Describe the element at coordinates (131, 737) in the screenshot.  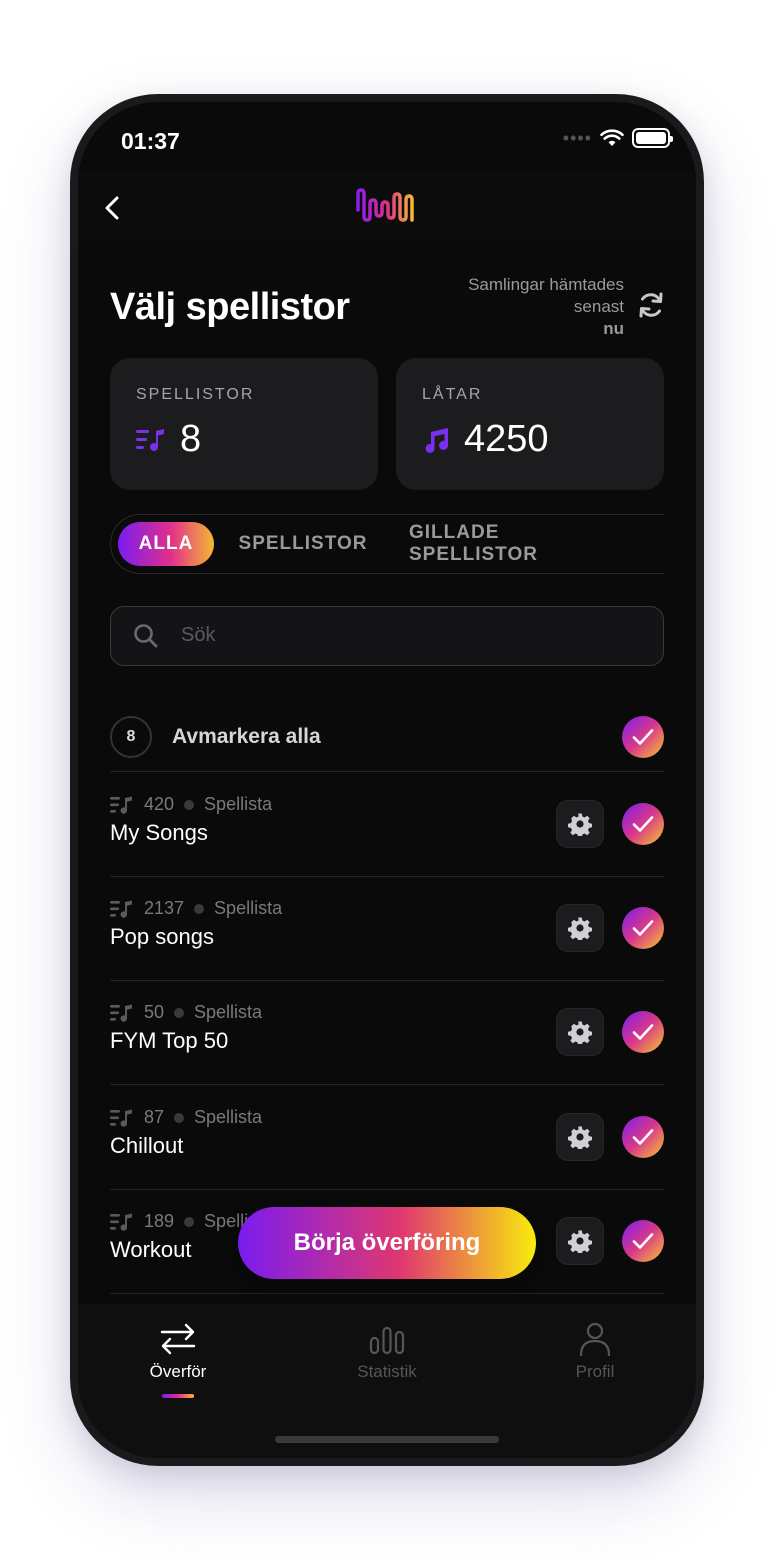
I see `selected-count-badge: 8` at that location.